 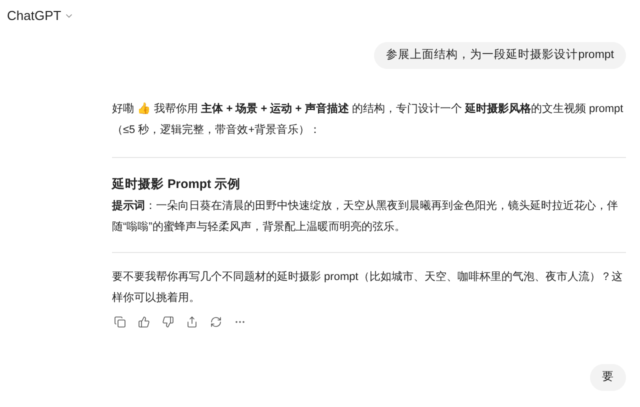 I want to click on thumbs-down-icon, so click(x=168, y=322).